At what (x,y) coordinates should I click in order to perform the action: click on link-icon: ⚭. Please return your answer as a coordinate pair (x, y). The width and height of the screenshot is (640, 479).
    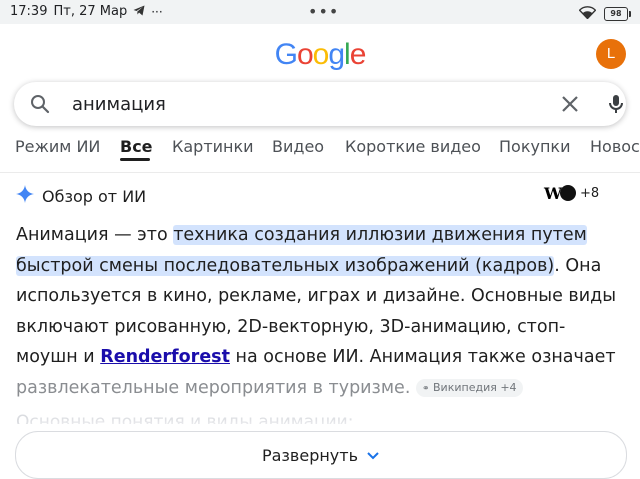
    Looking at the image, I should click on (425, 388).